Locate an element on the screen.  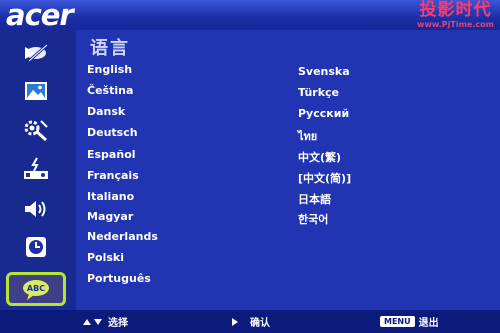
image-icon is located at coordinates (36, 91).